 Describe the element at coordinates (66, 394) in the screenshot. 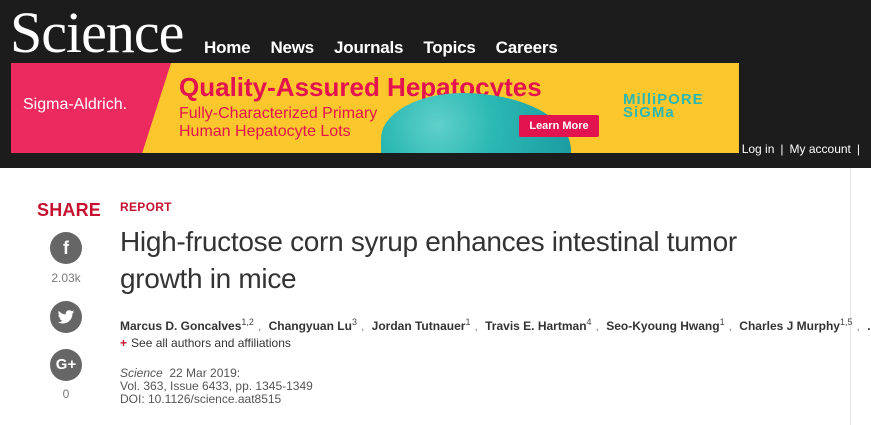

I see `google-plus-share-count: 0` at that location.